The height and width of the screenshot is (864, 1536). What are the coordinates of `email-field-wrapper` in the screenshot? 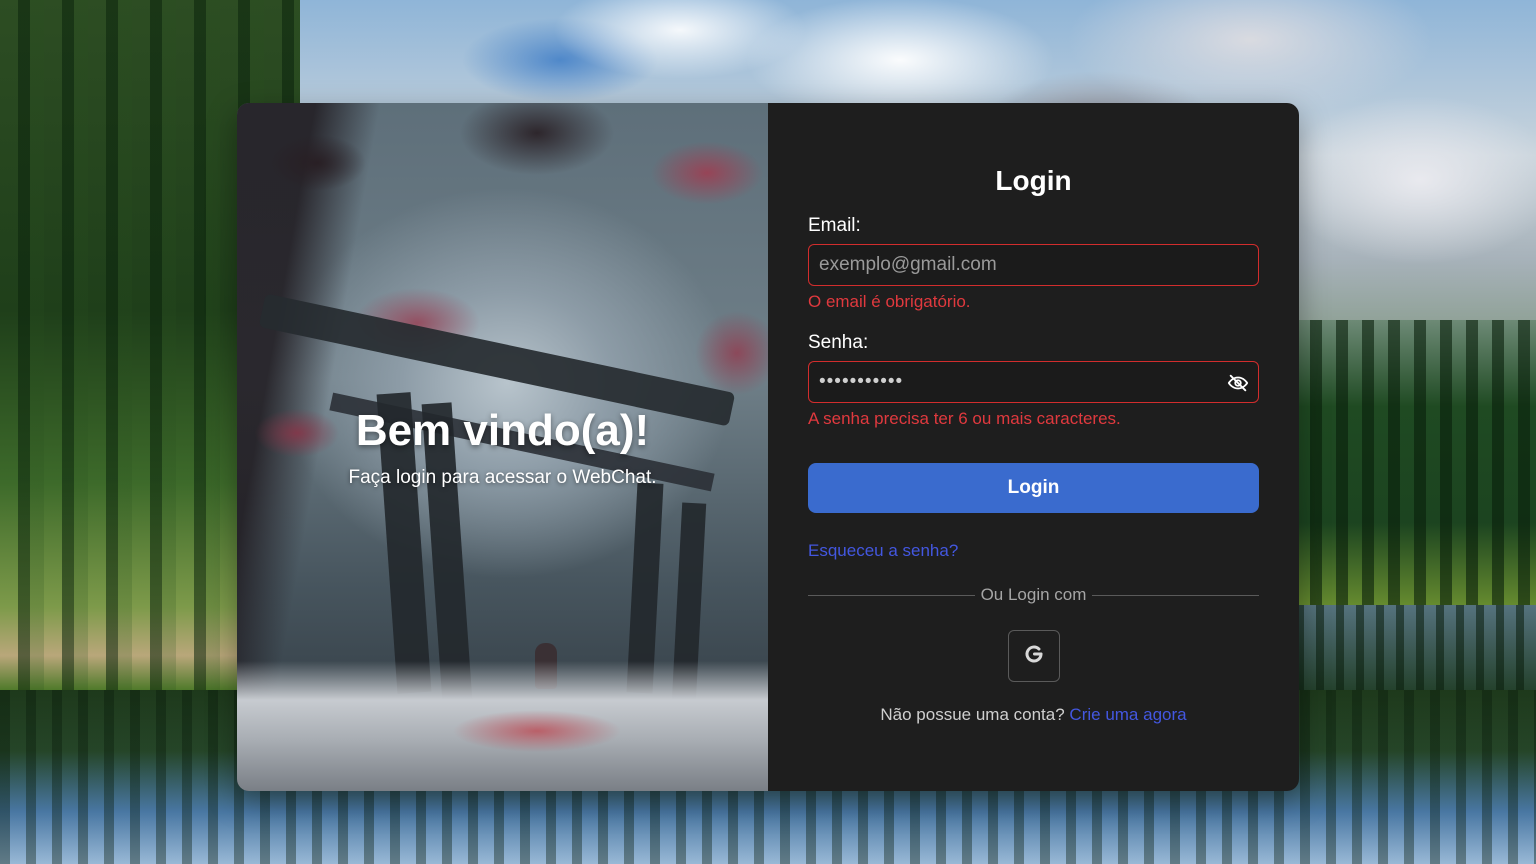 It's located at (1033, 265).